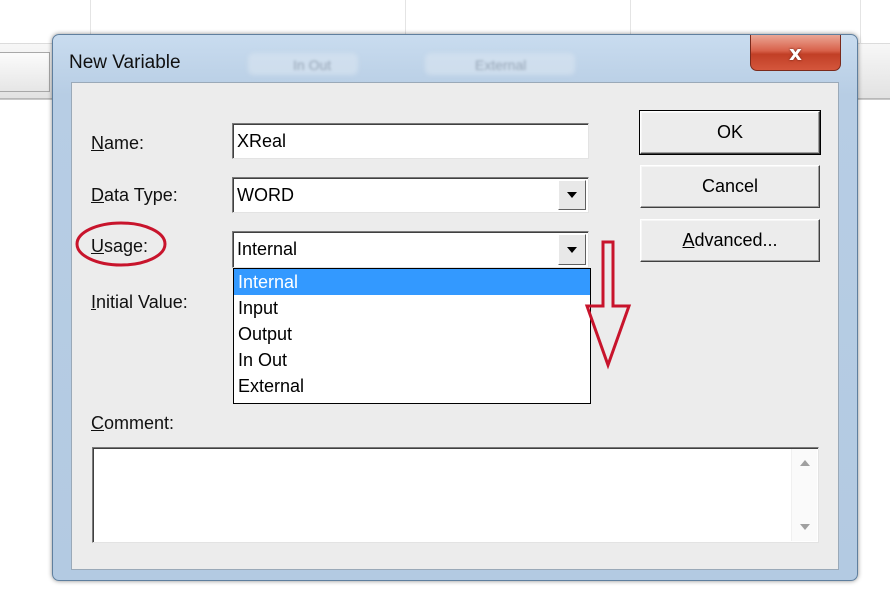 This screenshot has height=596, width=890. Describe the element at coordinates (141, 195) in the screenshot. I see `data-type-label-text: ata Type:` at that location.